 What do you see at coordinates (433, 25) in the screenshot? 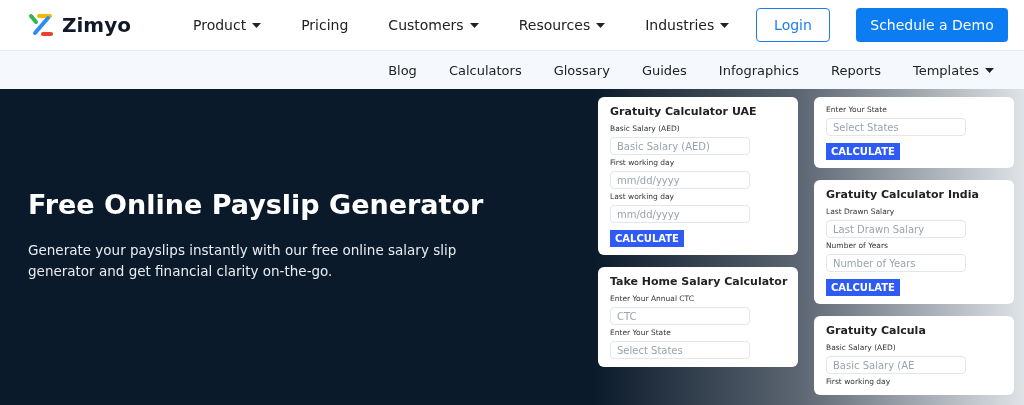
I see `nav-link: Customers` at bounding box center [433, 25].